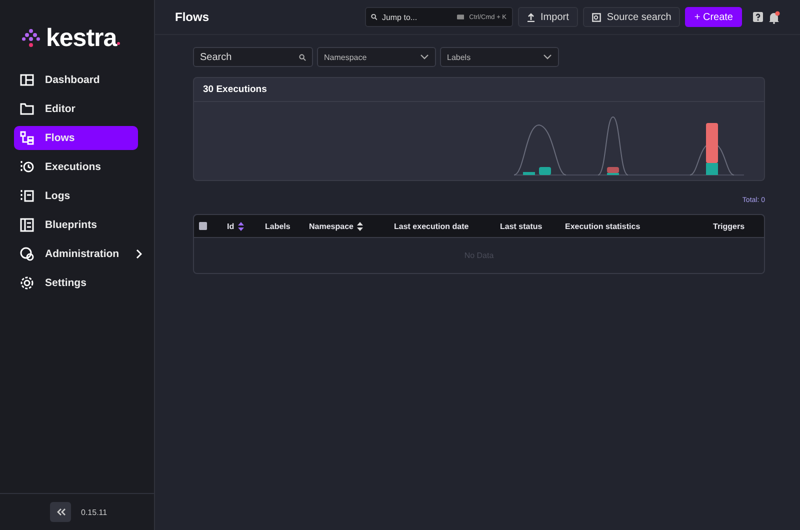  I want to click on source-search-button: Source search, so click(631, 17).